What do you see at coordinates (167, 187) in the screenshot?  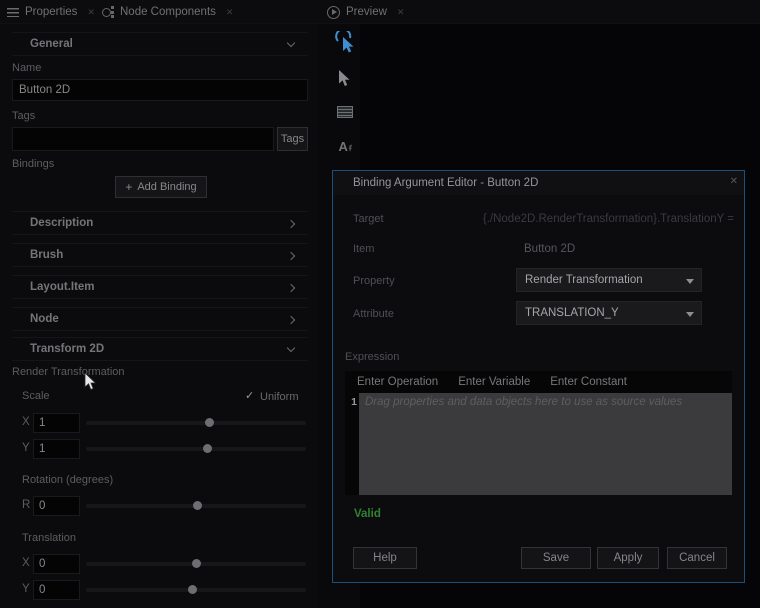 I see `add-binding-label: Add Binding` at bounding box center [167, 187].